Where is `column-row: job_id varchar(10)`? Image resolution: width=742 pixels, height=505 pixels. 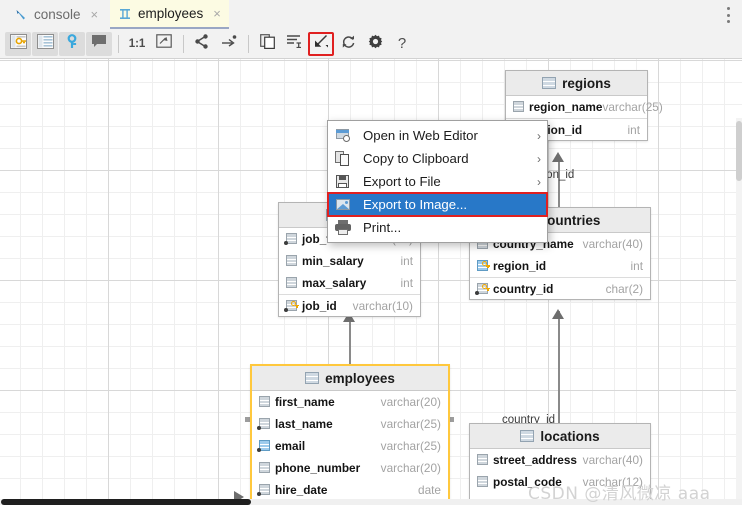 column-row: job_id varchar(10) is located at coordinates (349, 305).